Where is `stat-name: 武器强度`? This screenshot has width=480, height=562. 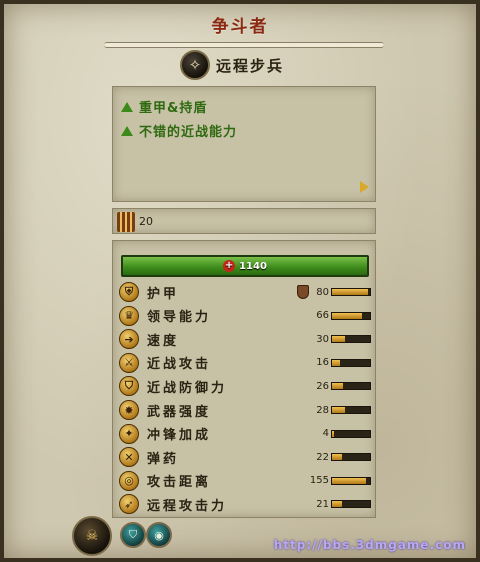 stat-name: 武器强度 is located at coordinates (179, 412).